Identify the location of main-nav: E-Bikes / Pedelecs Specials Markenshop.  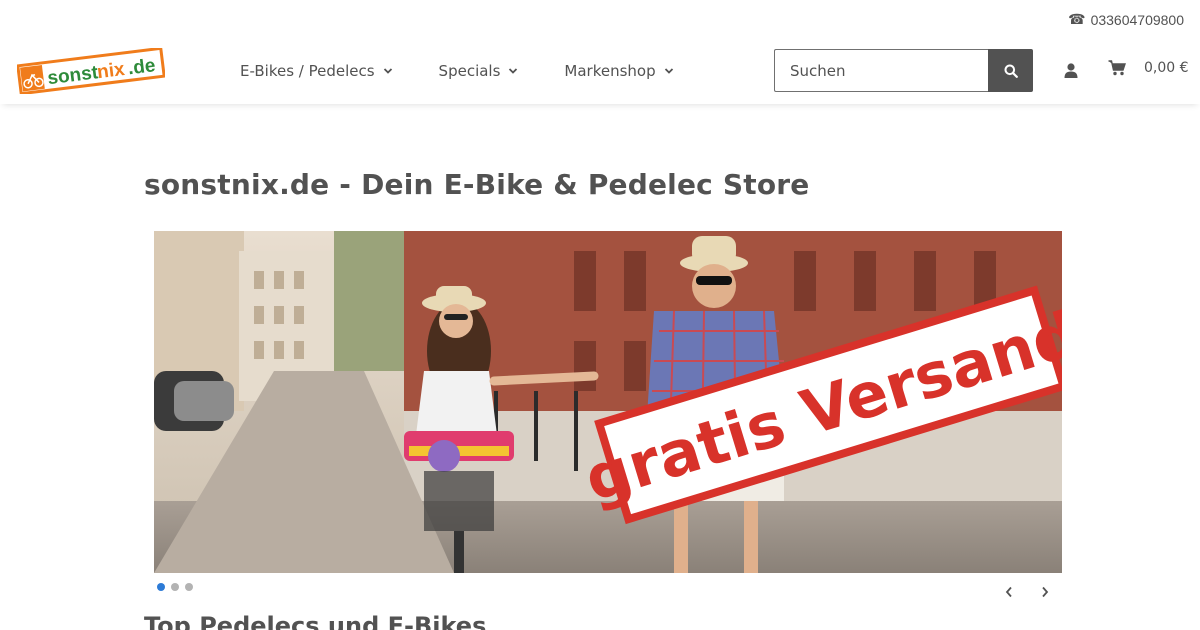
(480, 71).